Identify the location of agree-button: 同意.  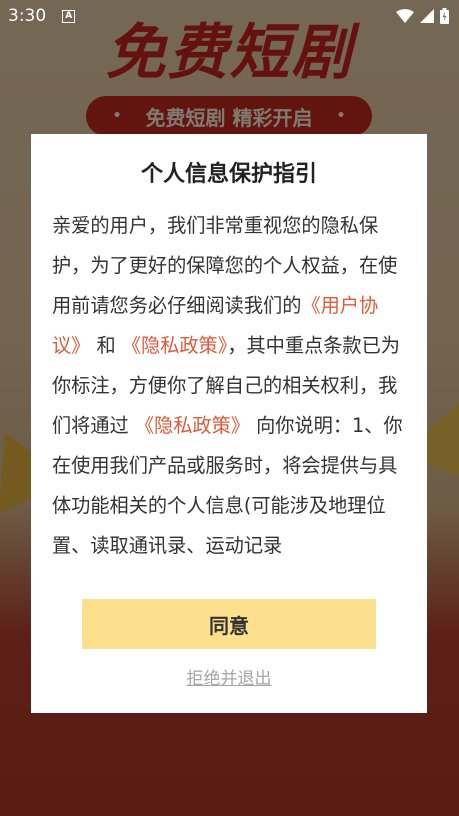
(229, 624).